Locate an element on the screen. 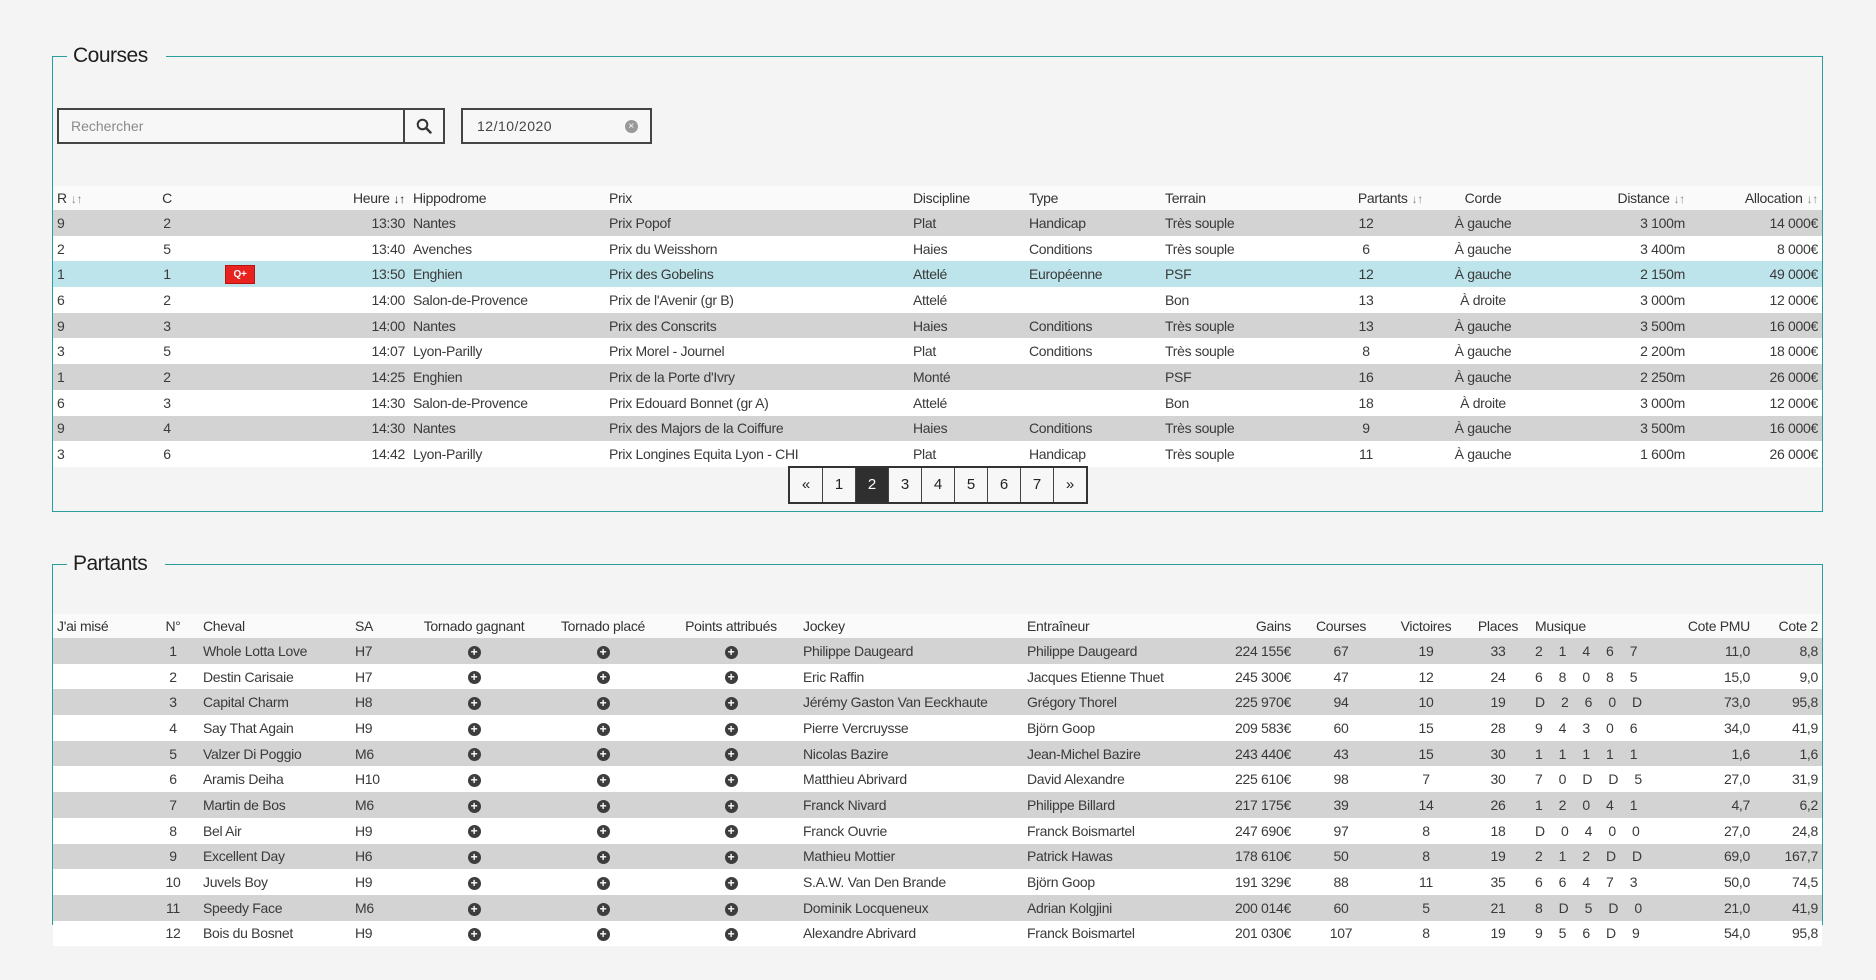  col-header-tornado-place: Tornado placé is located at coordinates (603, 626).